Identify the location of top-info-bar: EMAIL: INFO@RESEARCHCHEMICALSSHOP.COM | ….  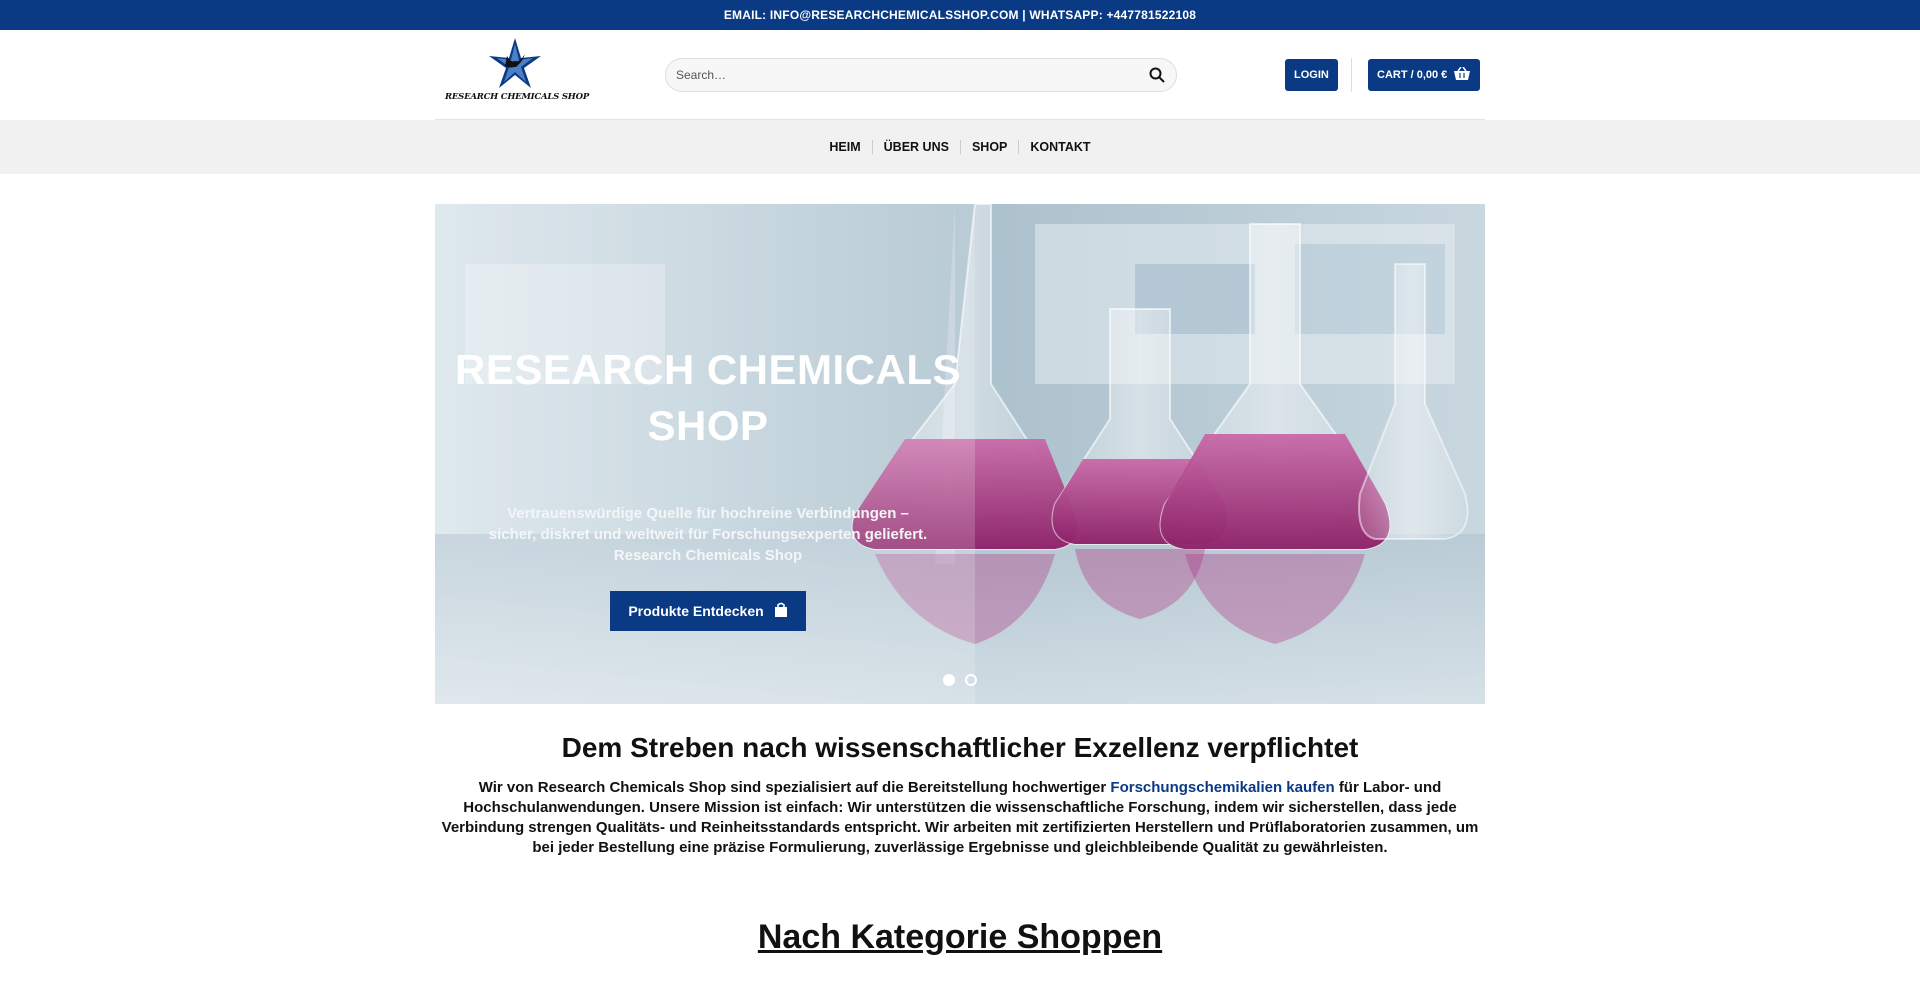
(960, 15).